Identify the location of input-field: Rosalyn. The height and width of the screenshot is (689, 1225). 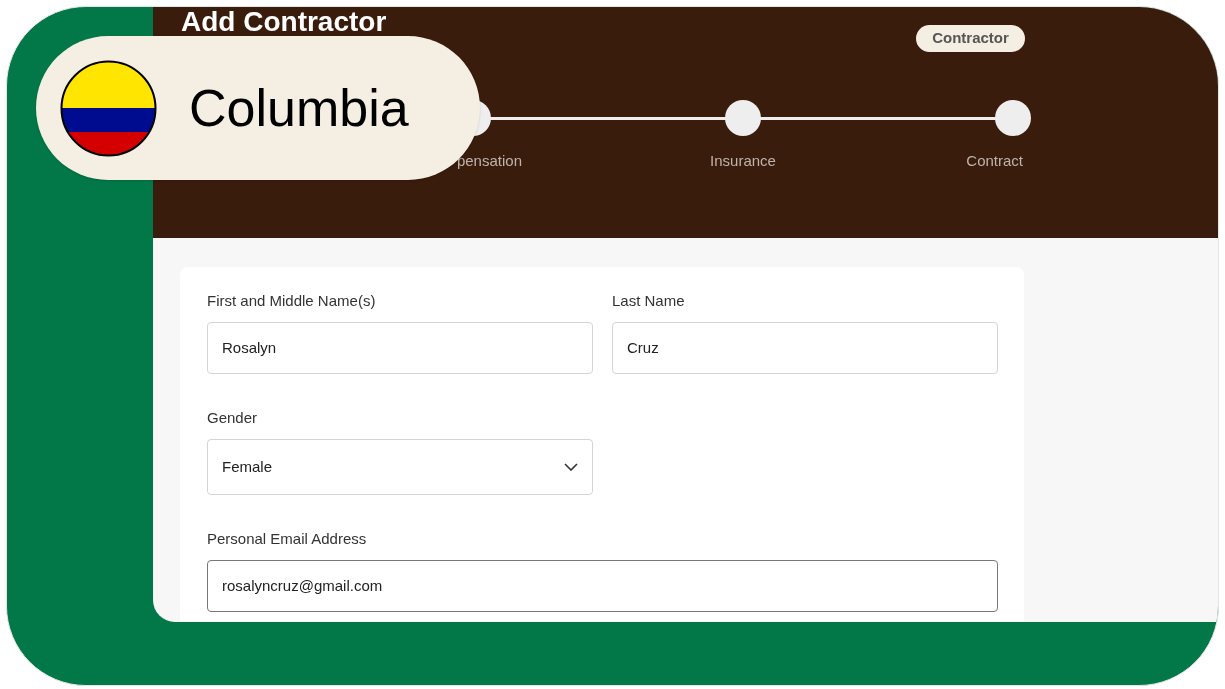
(400, 348).